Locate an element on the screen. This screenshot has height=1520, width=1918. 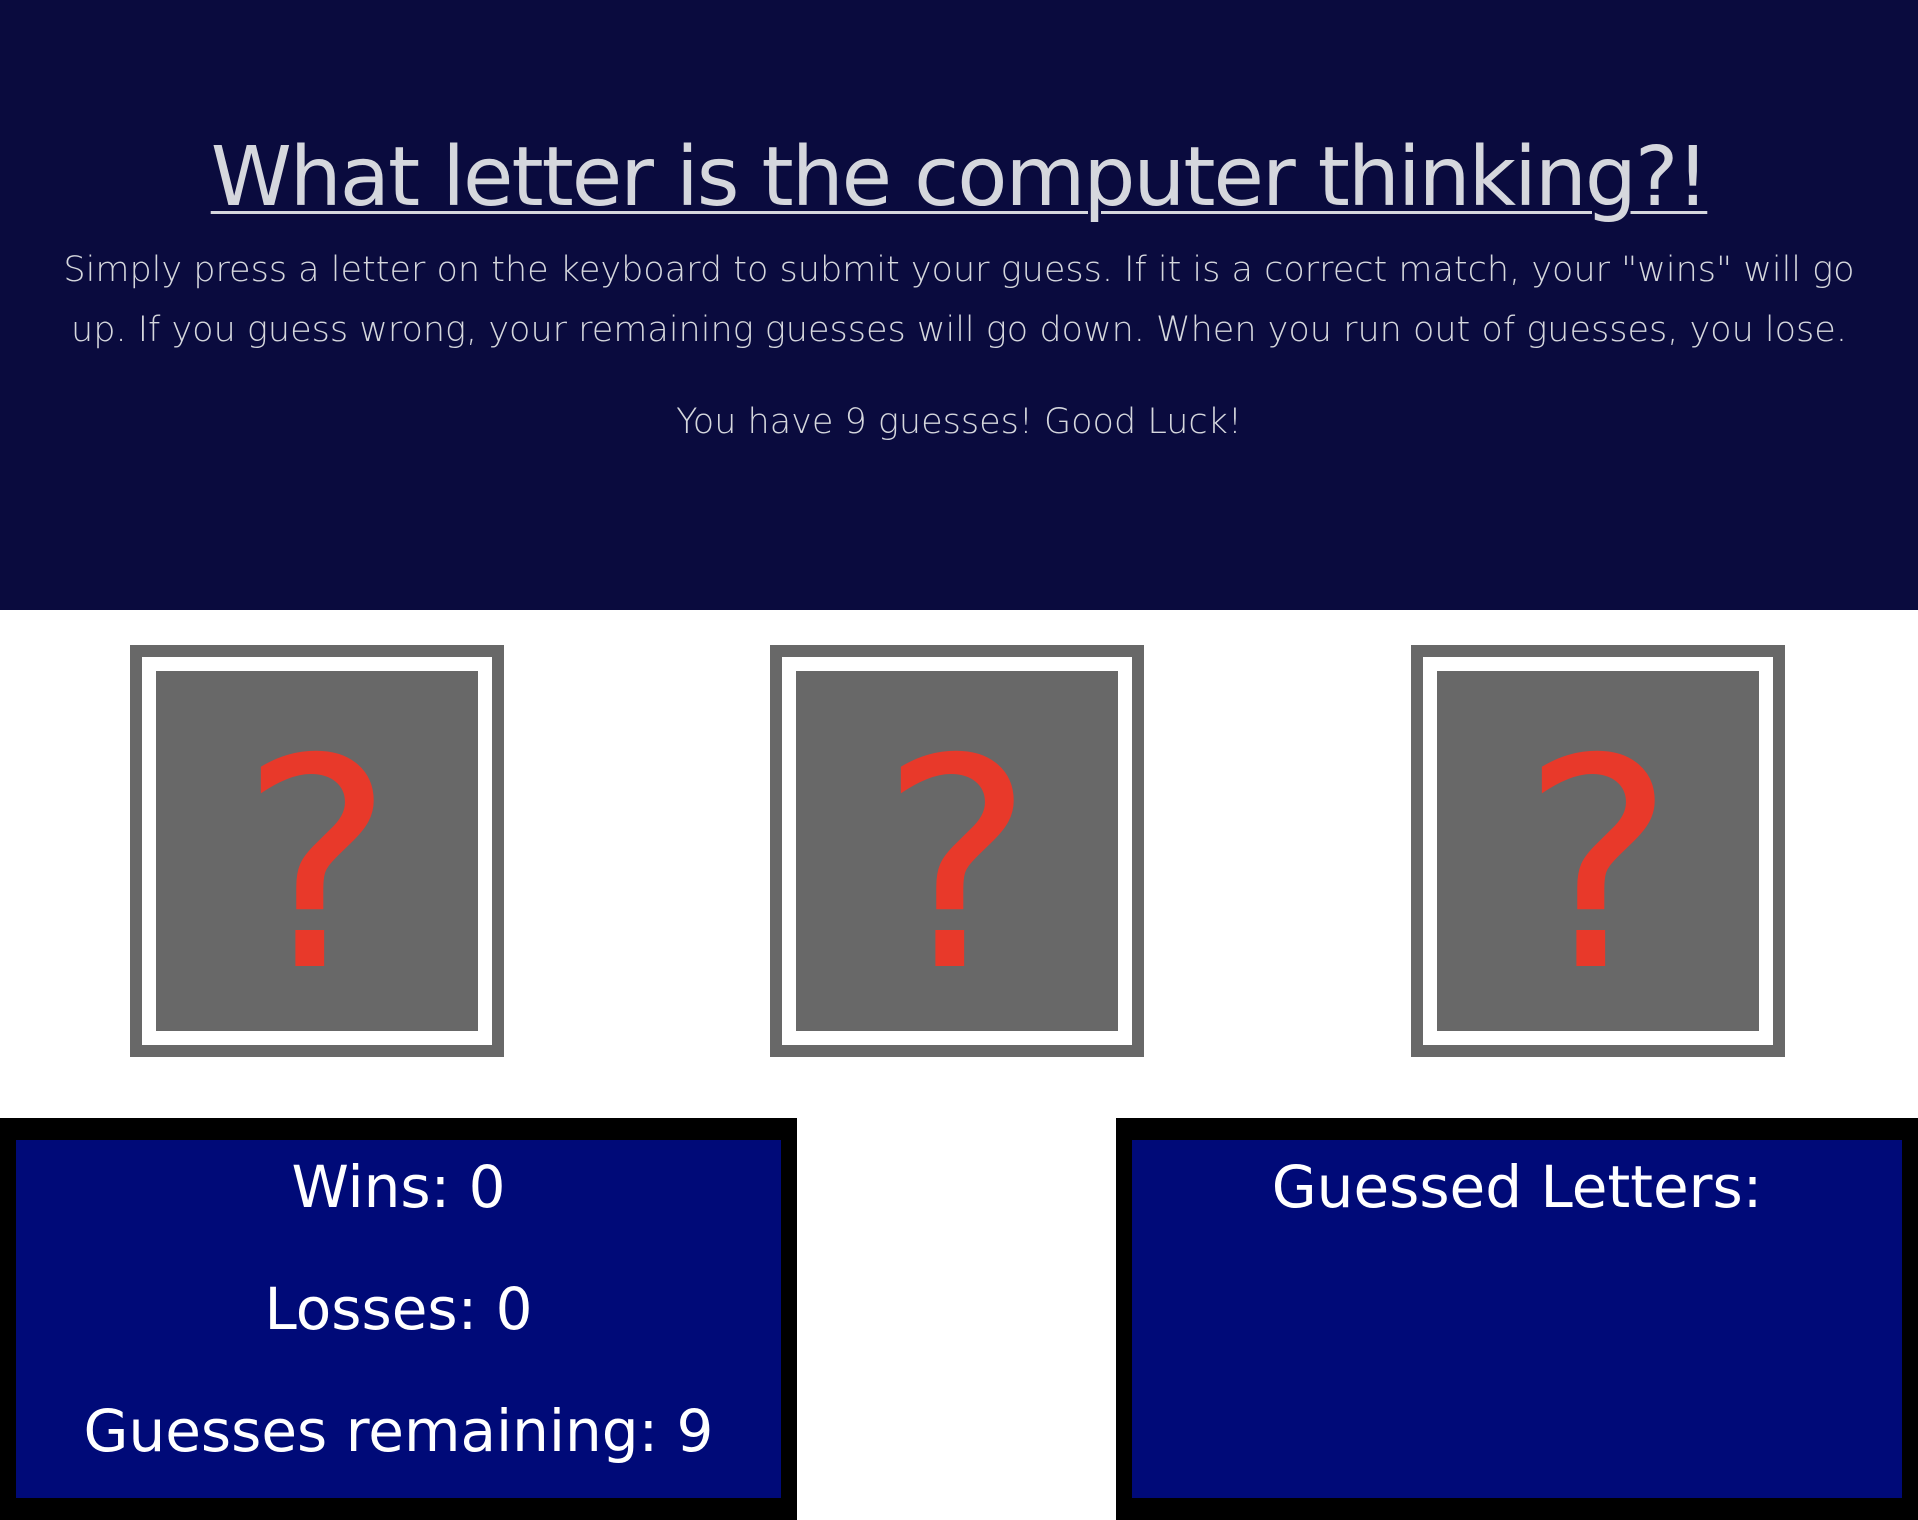
mystery-card-2: ? is located at coordinates (957, 851).